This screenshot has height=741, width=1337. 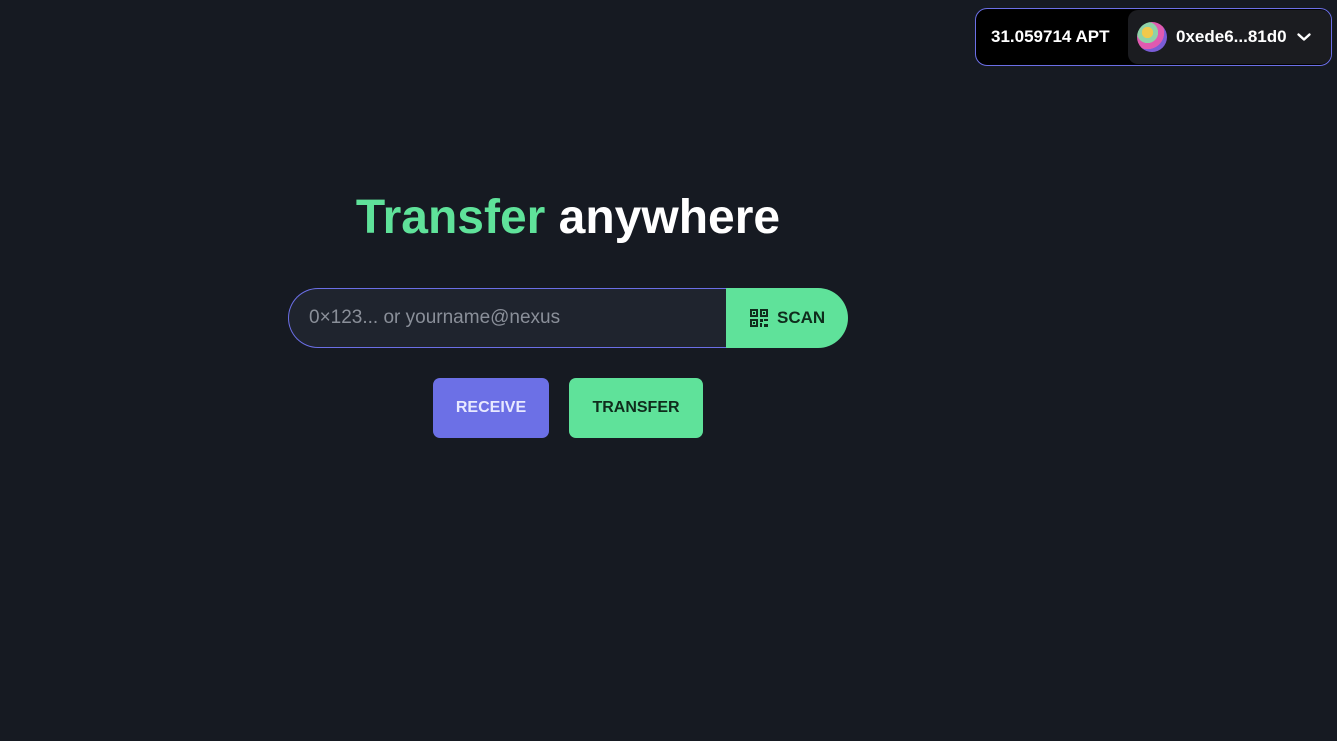 What do you see at coordinates (1050, 36) in the screenshot?
I see `wallet-balance: 31.059714 APT` at bounding box center [1050, 36].